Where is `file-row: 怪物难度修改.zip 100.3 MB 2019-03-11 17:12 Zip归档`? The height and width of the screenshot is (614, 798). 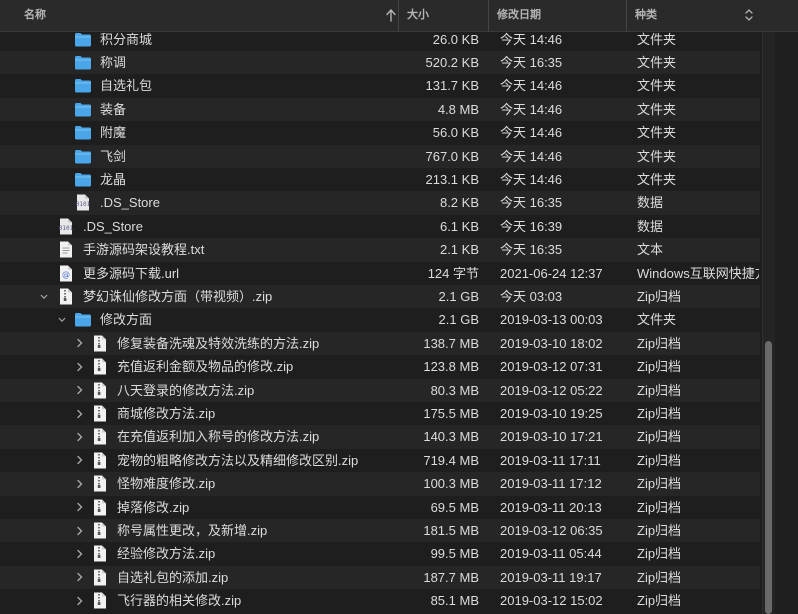
file-row: 怪物难度修改.zip 100.3 MB 2019-03-11 17:12 Zip归档 is located at coordinates (380, 484).